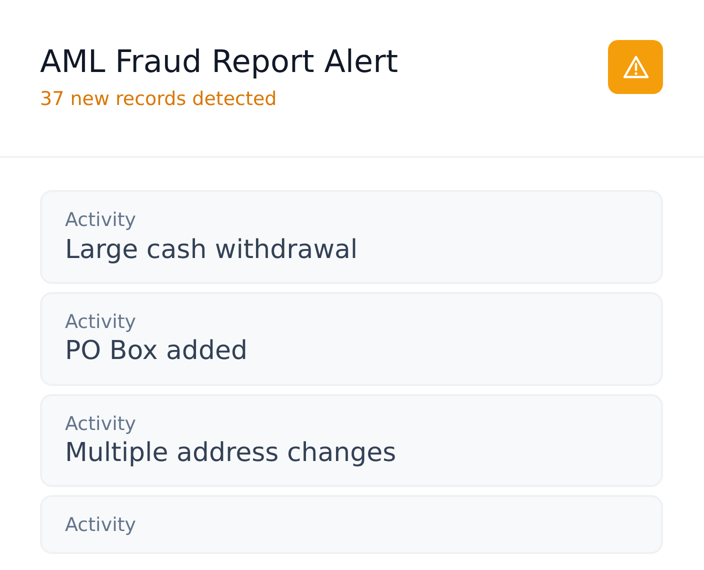 The height and width of the screenshot is (570, 704). What do you see at coordinates (159, 99) in the screenshot?
I see `record-count: 37 new records detected` at bounding box center [159, 99].